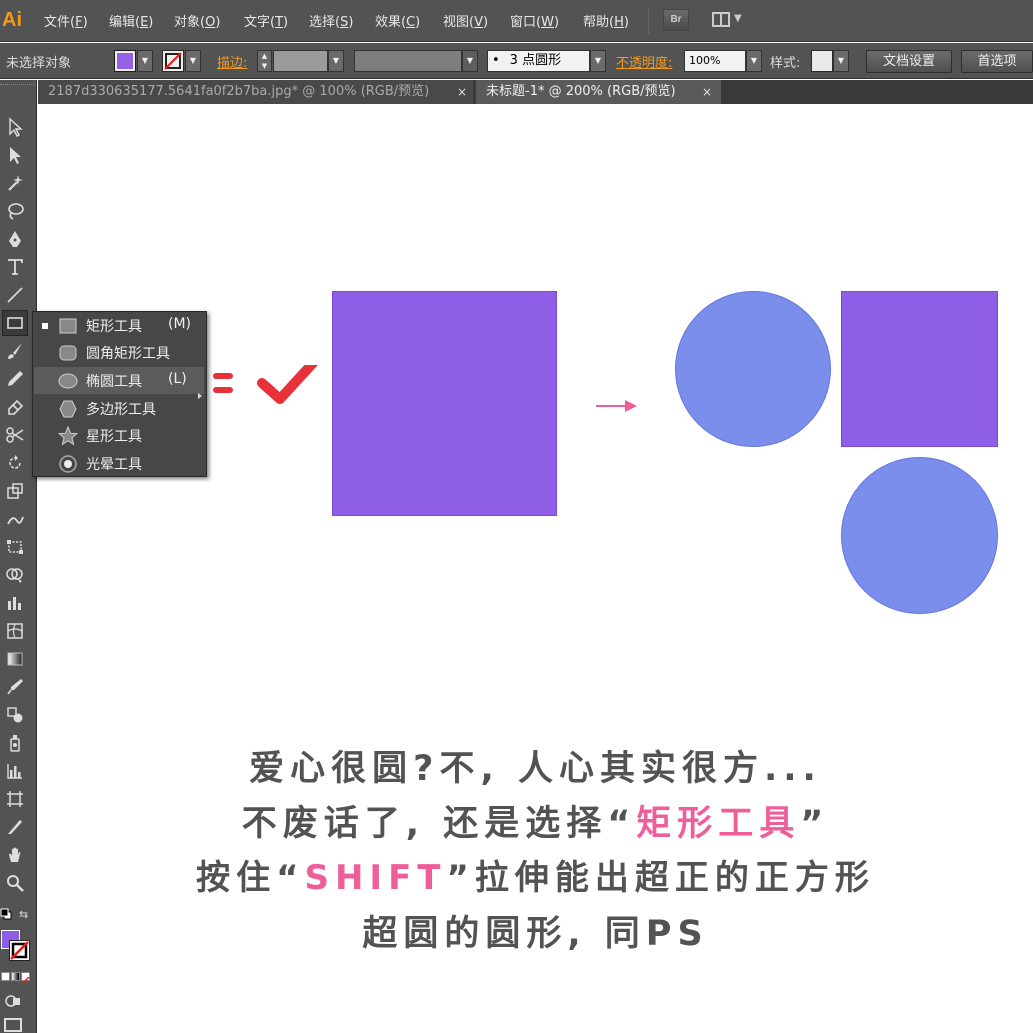 The image size is (1033, 1033). Describe the element at coordinates (25, 978) in the screenshot. I see `none-mode-icon` at that location.